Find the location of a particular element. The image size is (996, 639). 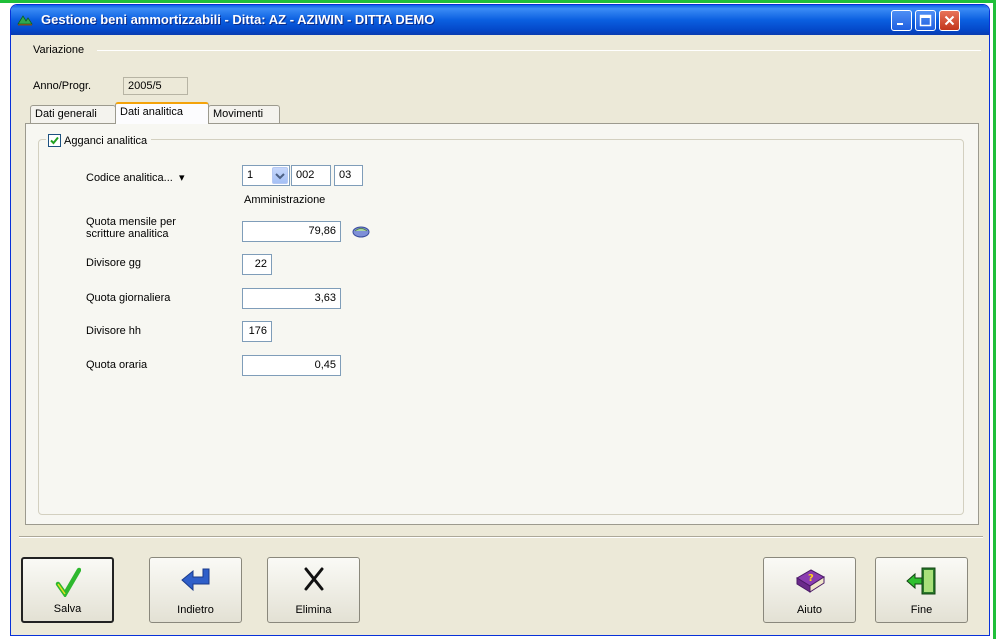

indietro-button: Indietro is located at coordinates (195, 590).